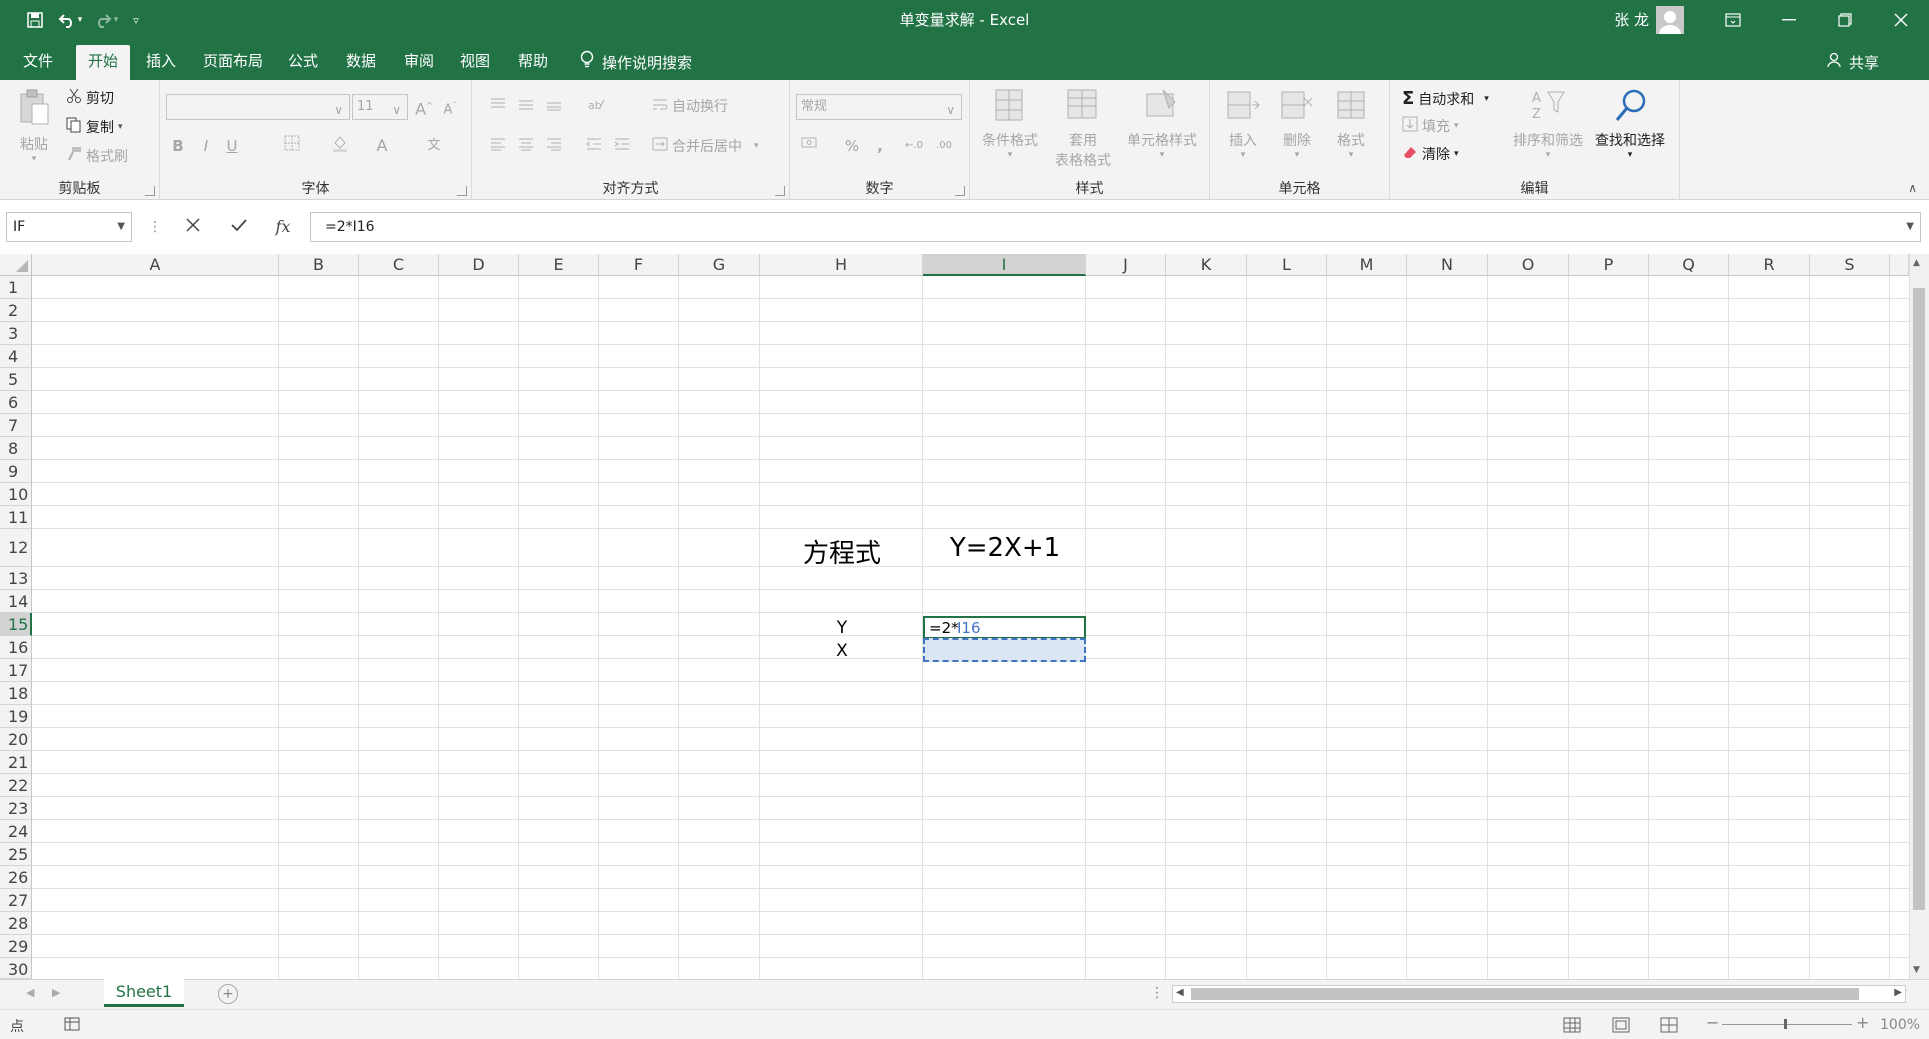 Image resolution: width=1929 pixels, height=1039 pixels. What do you see at coordinates (1447, 265) in the screenshot?
I see `column-header-N: N` at bounding box center [1447, 265].